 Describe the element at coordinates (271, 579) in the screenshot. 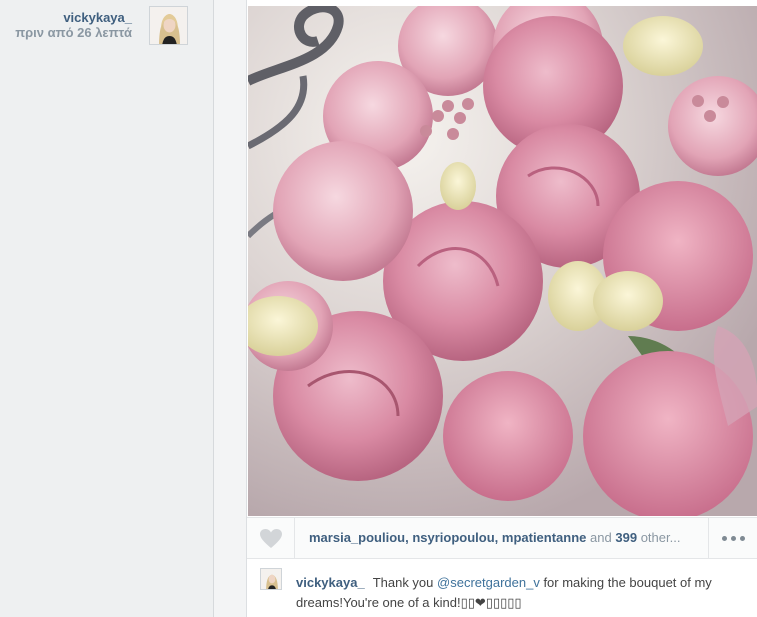

I see `caption-avatar` at that location.